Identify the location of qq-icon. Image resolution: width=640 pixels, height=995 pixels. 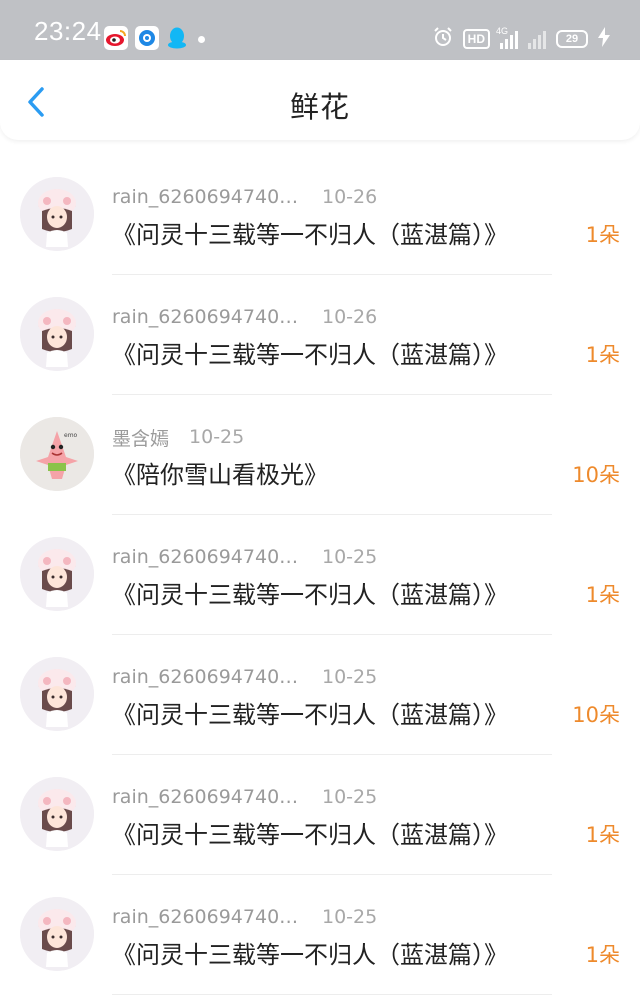
(177, 38).